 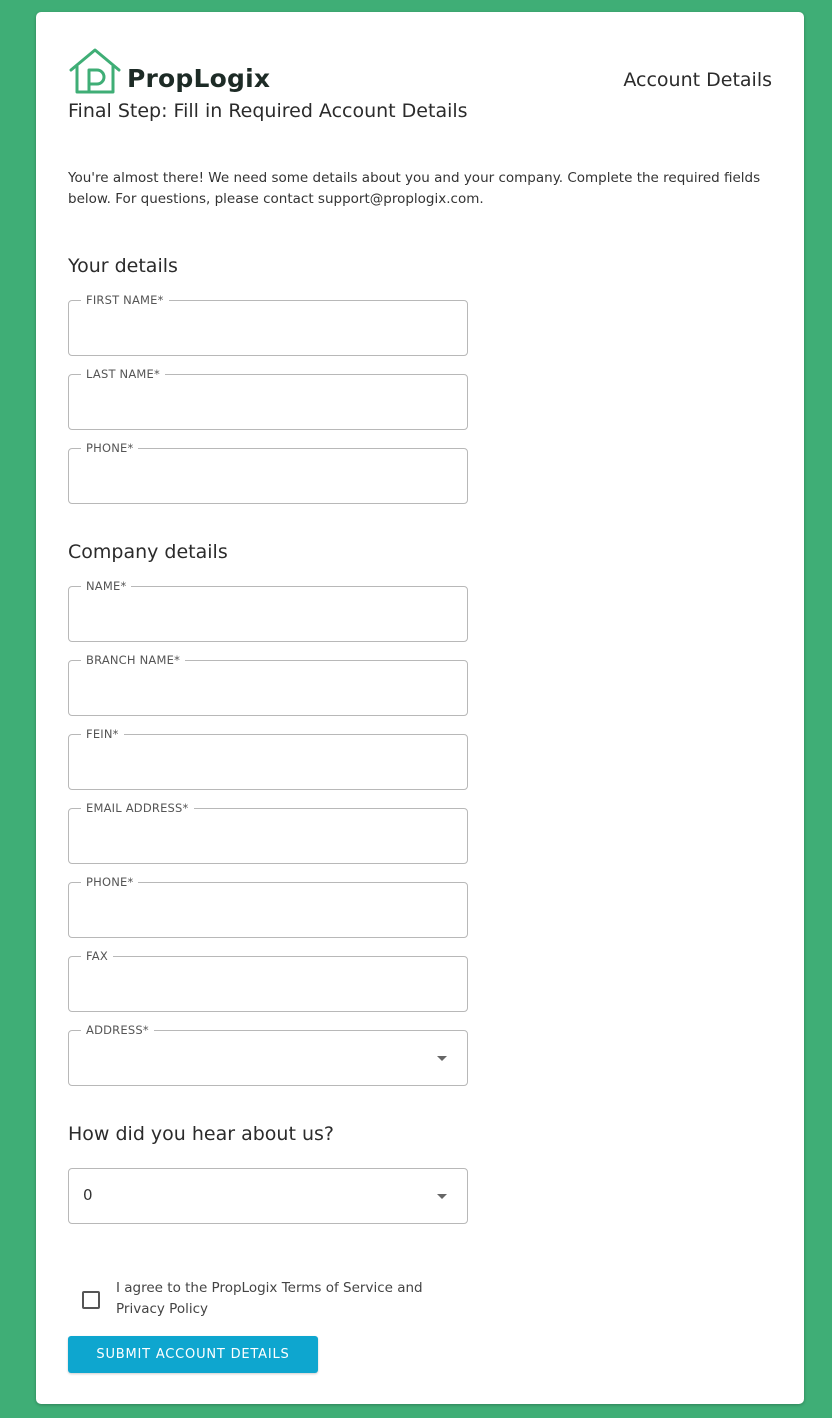 What do you see at coordinates (255, 329) in the screenshot?
I see `first-name-input` at bounding box center [255, 329].